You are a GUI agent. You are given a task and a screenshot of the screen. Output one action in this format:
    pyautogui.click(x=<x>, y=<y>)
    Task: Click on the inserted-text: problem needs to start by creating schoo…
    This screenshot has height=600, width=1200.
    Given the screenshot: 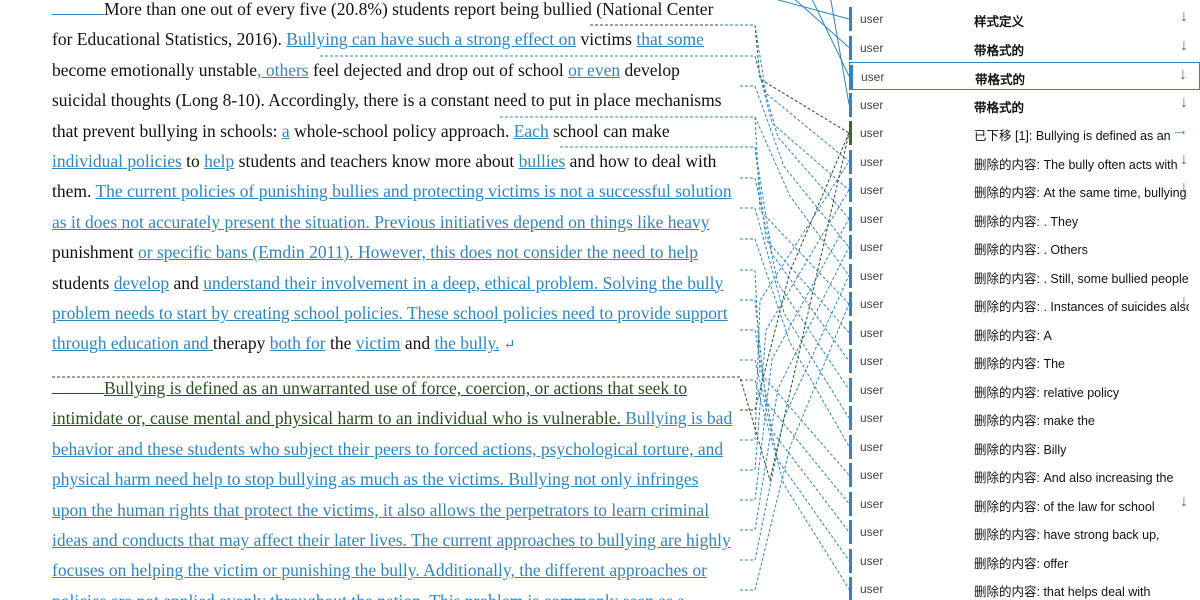 What is the action you would take?
    pyautogui.click(x=390, y=313)
    